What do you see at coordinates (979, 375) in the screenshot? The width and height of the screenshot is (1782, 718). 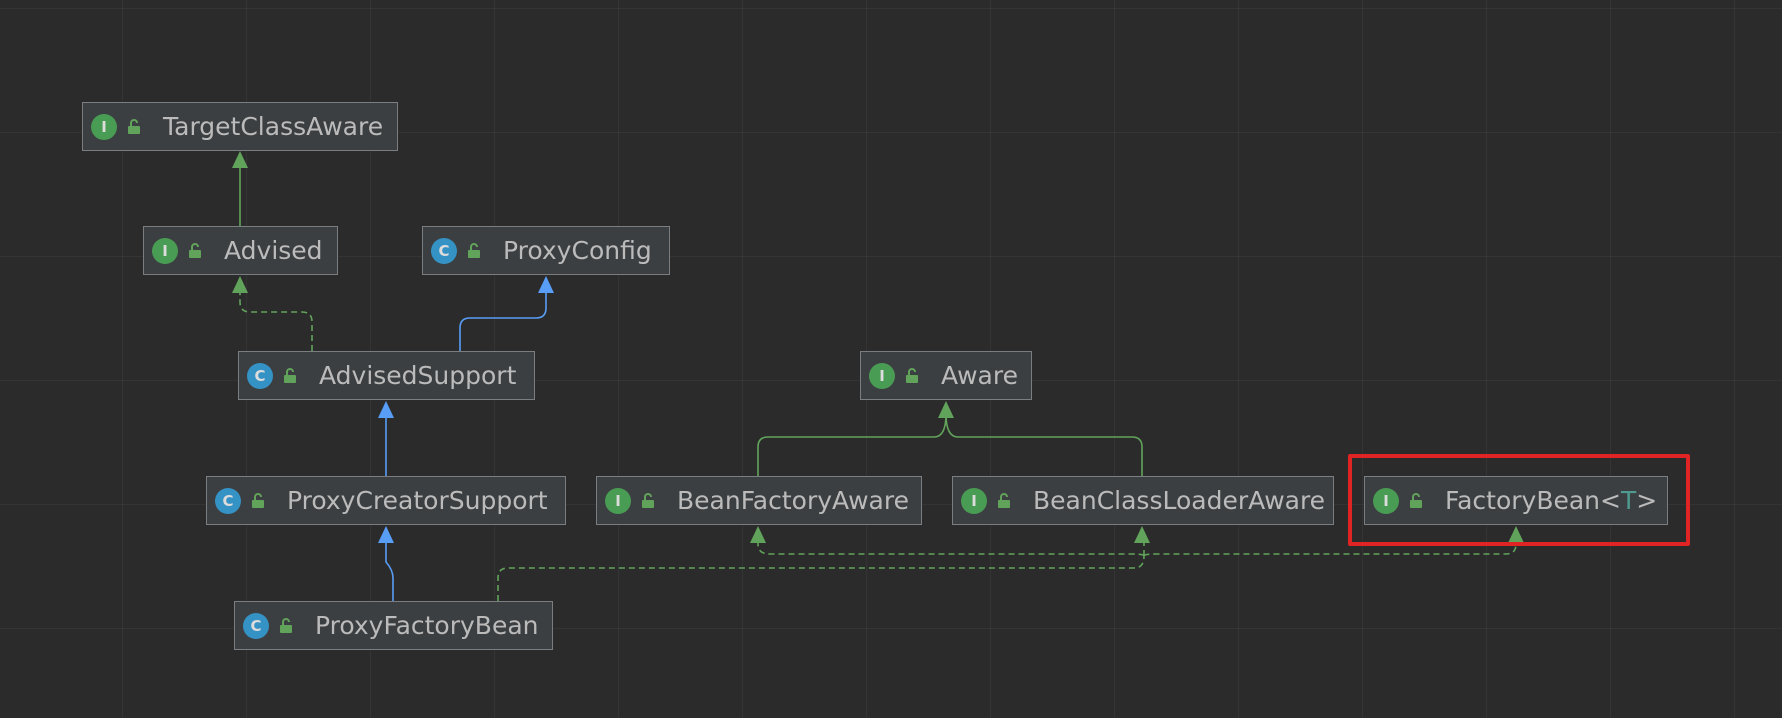 I see `node-label: Aware` at bounding box center [979, 375].